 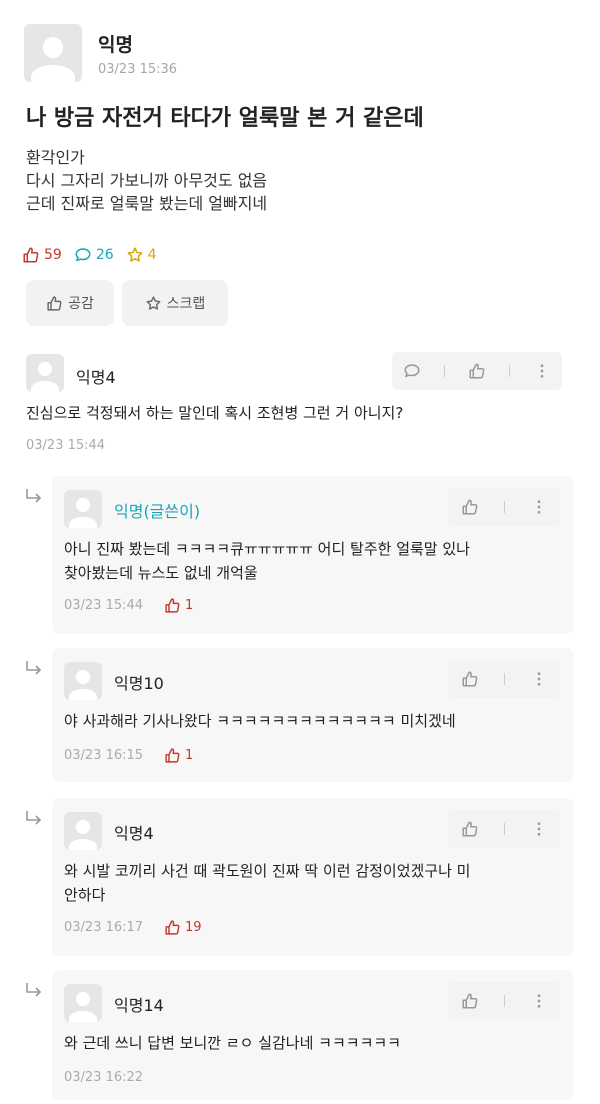 What do you see at coordinates (81, 304) in the screenshot?
I see `empathy-button-label: 공감` at bounding box center [81, 304].